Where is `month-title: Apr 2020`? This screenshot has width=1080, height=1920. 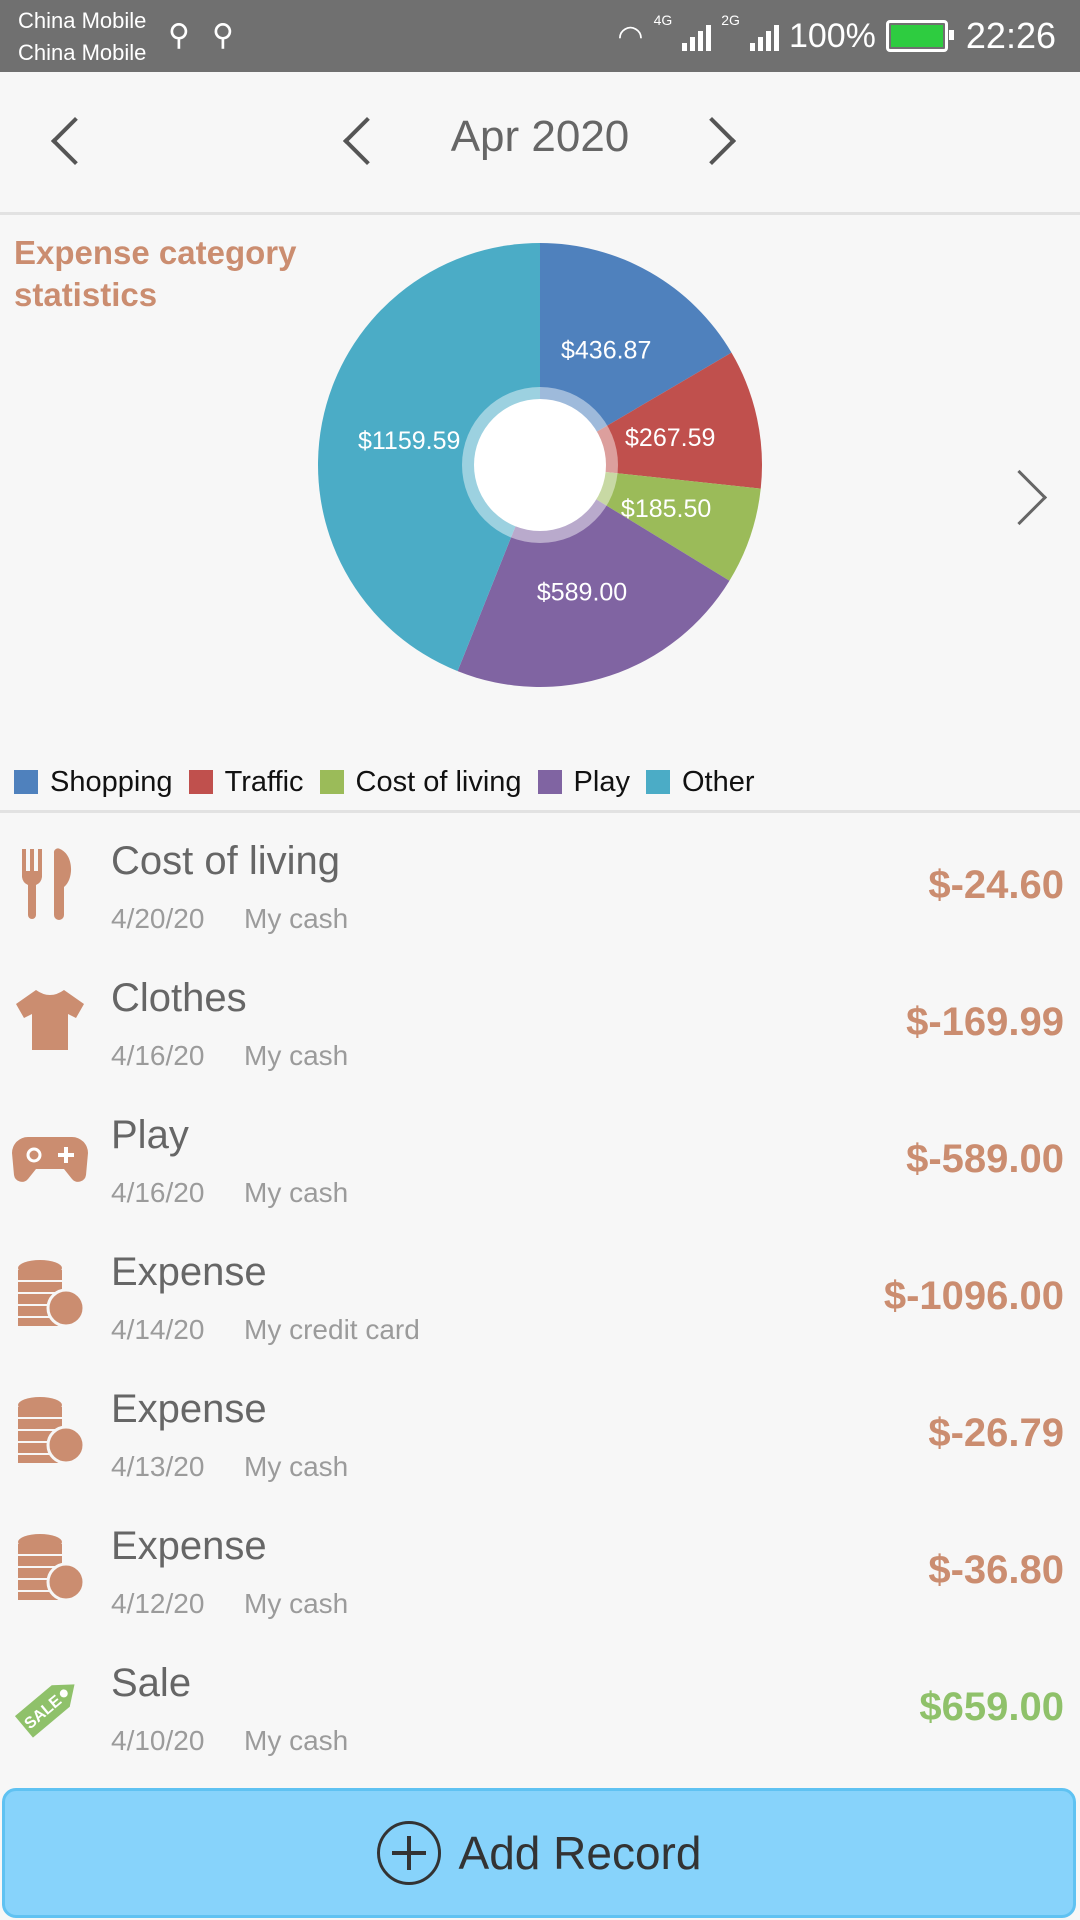 month-title: Apr 2020 is located at coordinates (540, 136).